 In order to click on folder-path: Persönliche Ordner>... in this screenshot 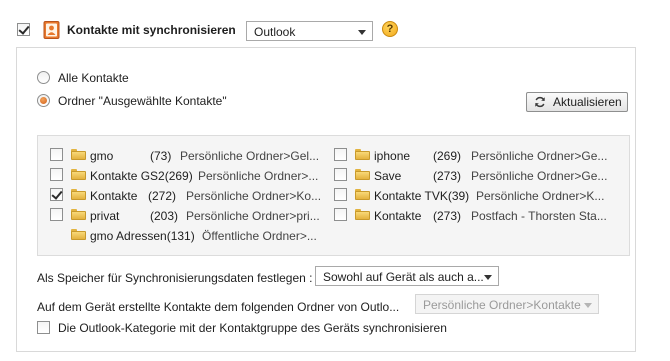, I will do `click(258, 176)`.